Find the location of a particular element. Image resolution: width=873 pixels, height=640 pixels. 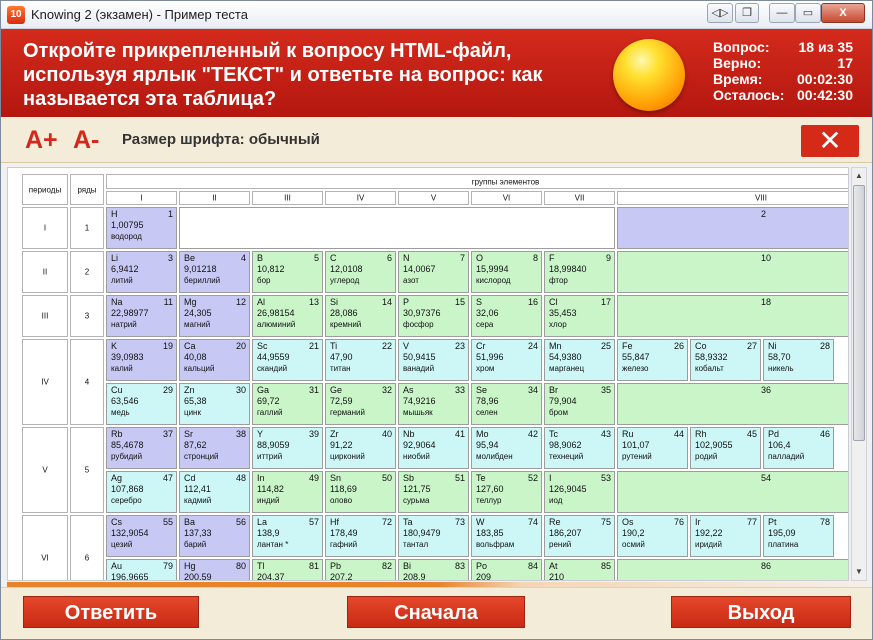

element-number: 73 is located at coordinates (459, 522).